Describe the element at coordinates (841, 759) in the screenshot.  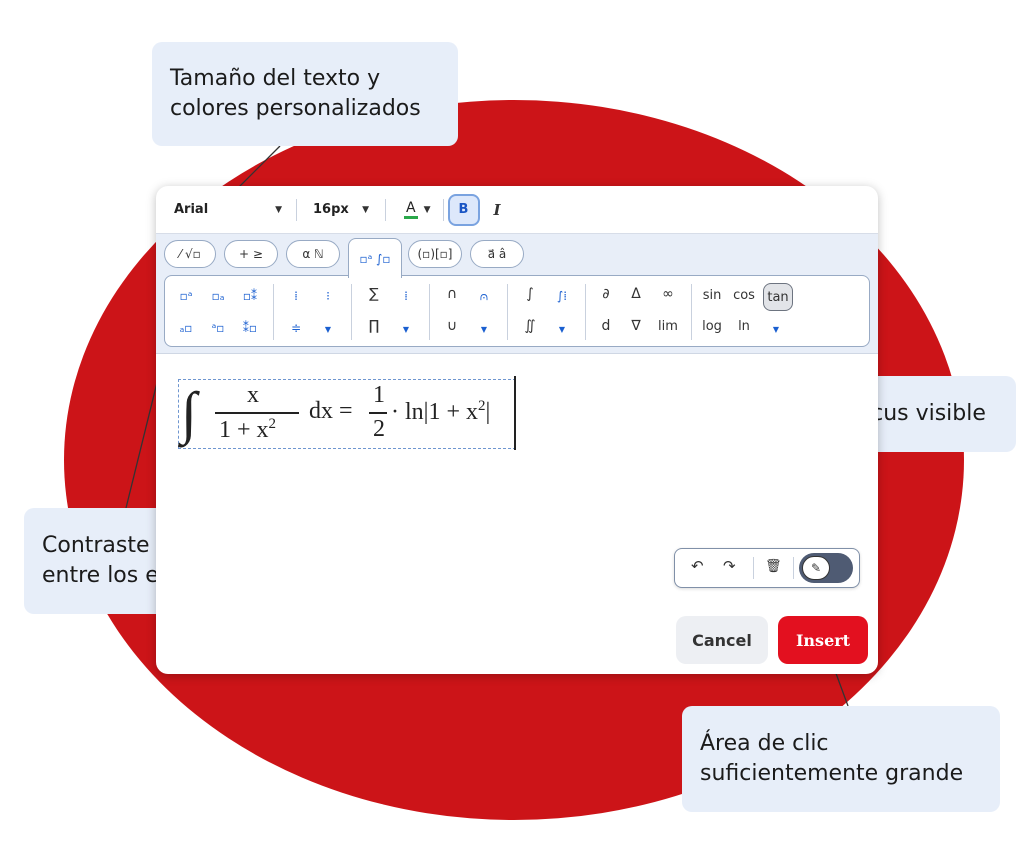
I see `callout-click-area: Área de clic suficientemente grande` at that location.